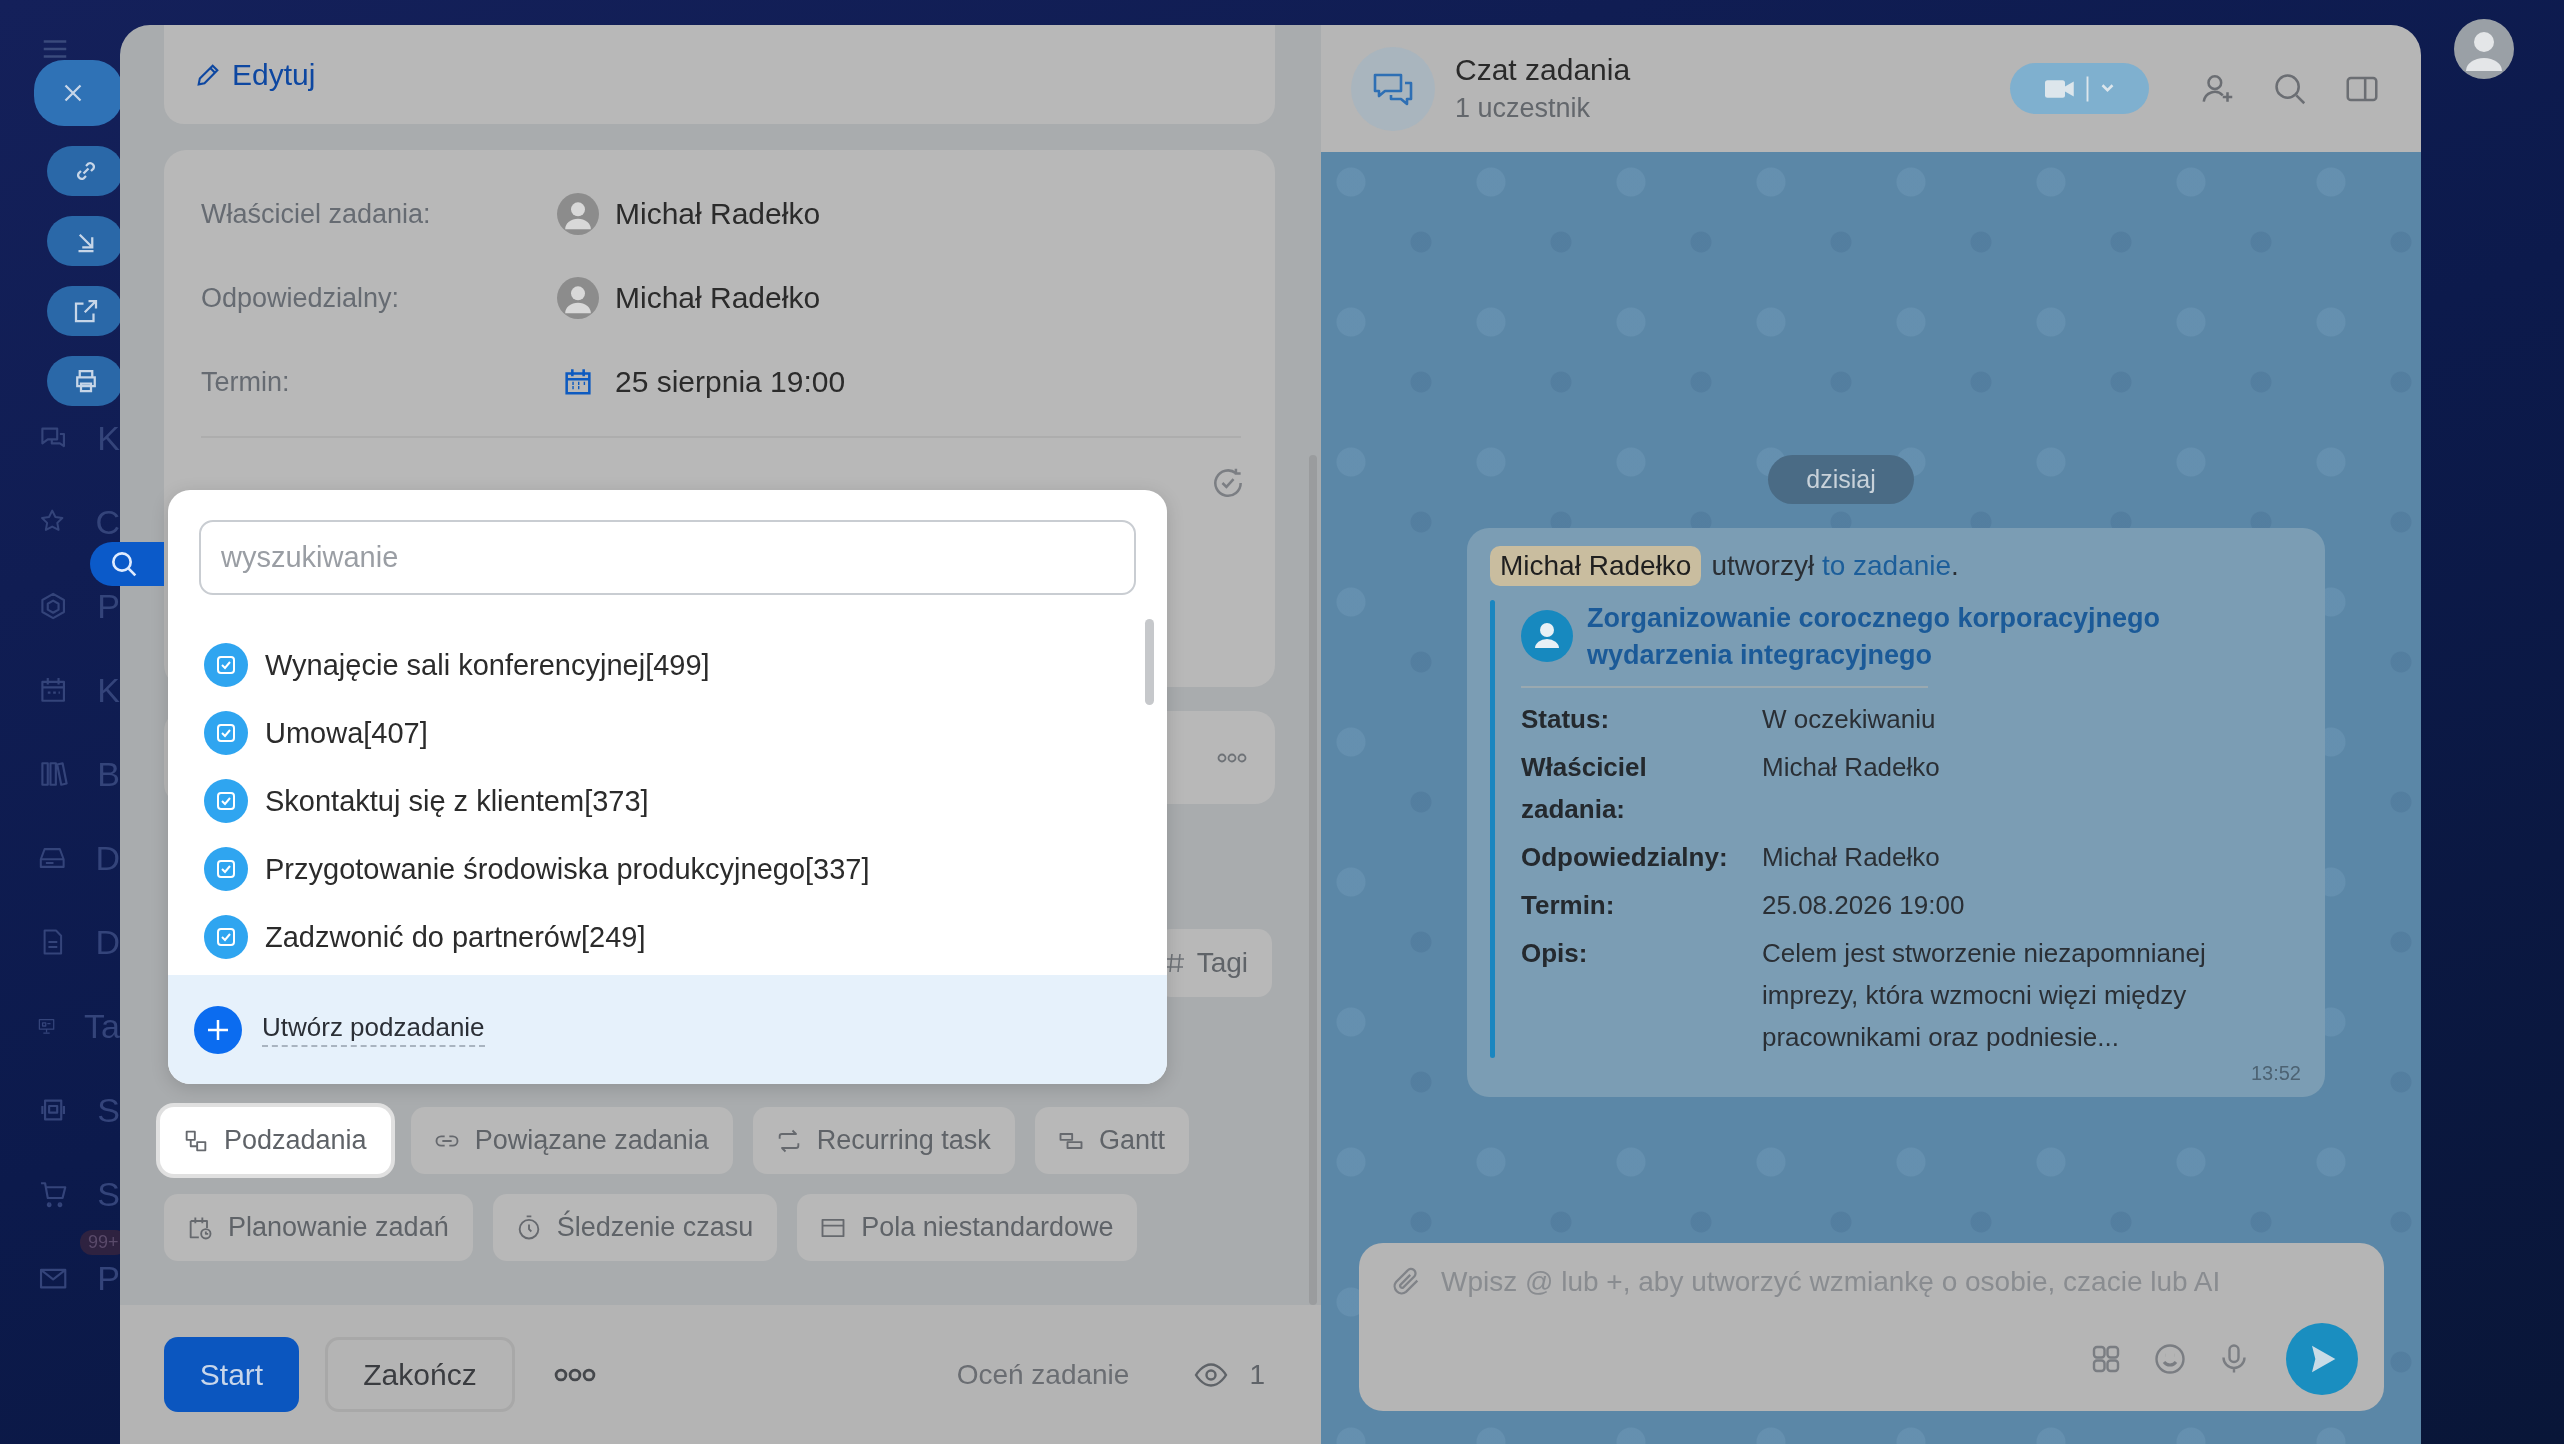  Describe the element at coordinates (455, 937) in the screenshot. I see `task-option: Zadzwonić do partnerów[249]` at that location.